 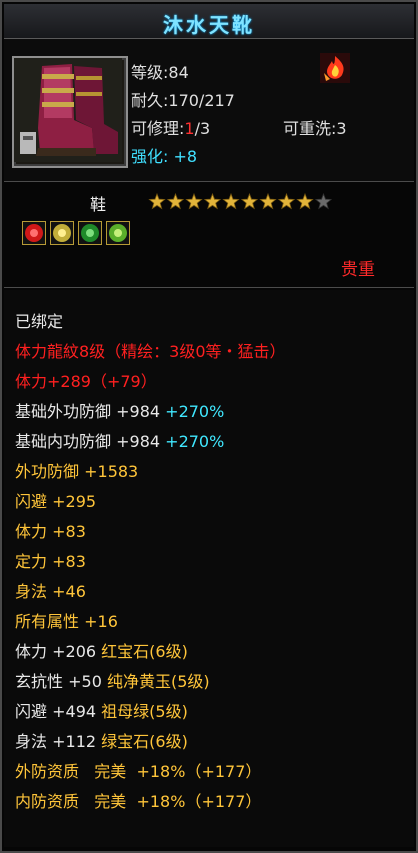 I want to click on rarity-label: 贵重, so click(x=358, y=270).